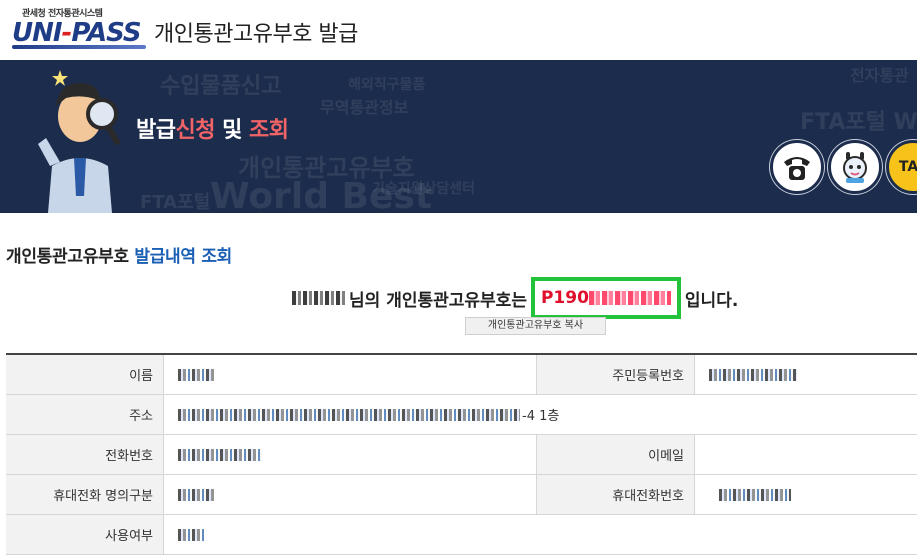  I want to click on top-header: 관세청 전자통관시스템 UNI-PASS 개인통관고유부호 발급, so click(458, 30).